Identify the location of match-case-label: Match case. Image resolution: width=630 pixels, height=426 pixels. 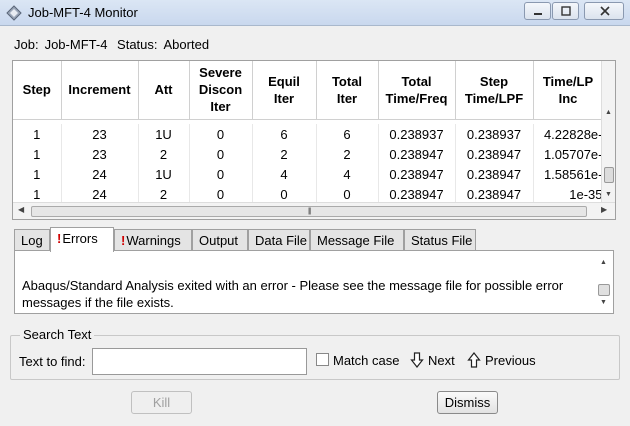
(366, 360).